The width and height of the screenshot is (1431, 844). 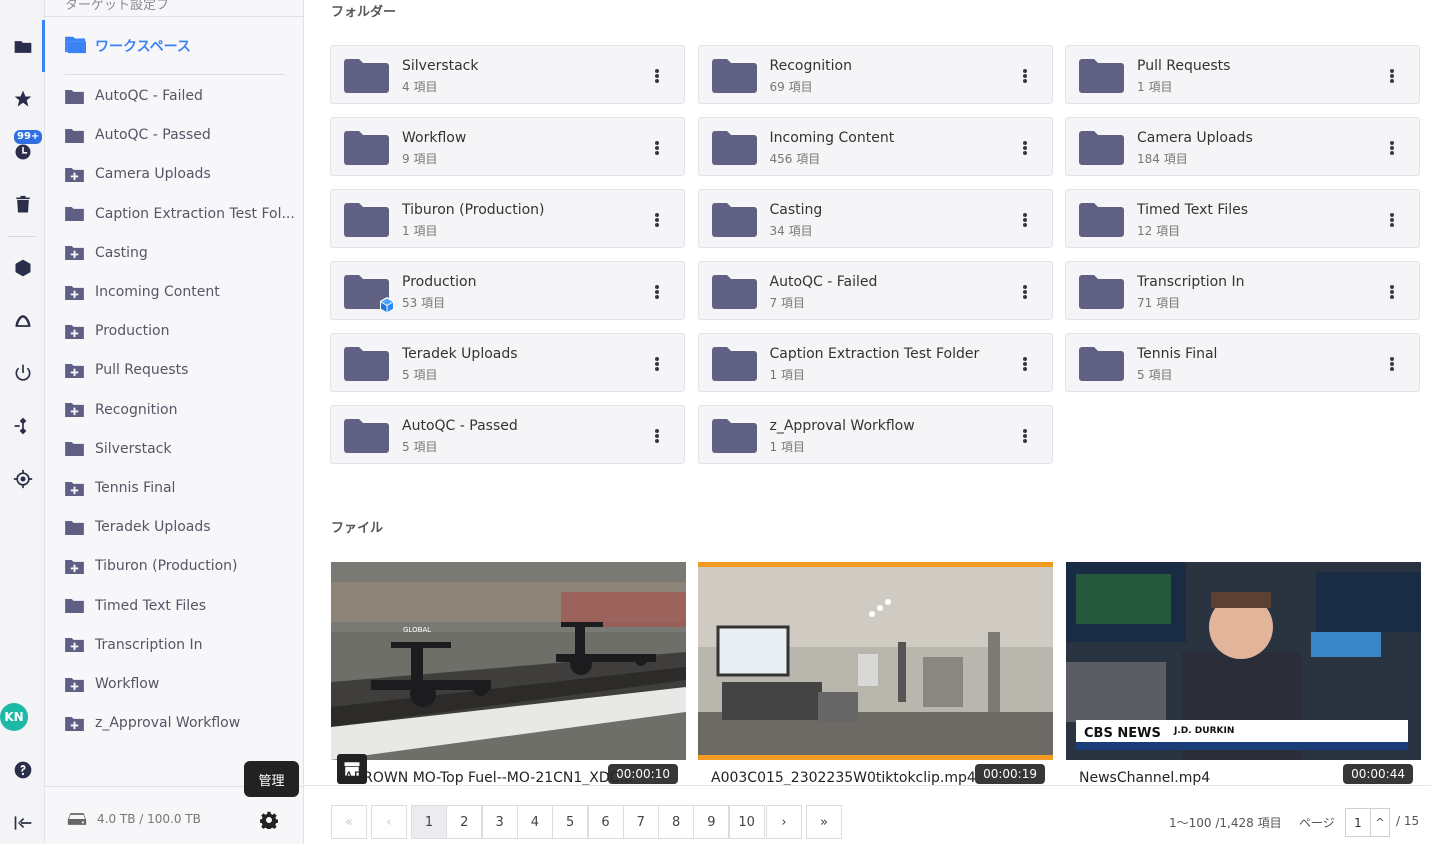 What do you see at coordinates (22, 770) in the screenshot?
I see `help-icon` at bounding box center [22, 770].